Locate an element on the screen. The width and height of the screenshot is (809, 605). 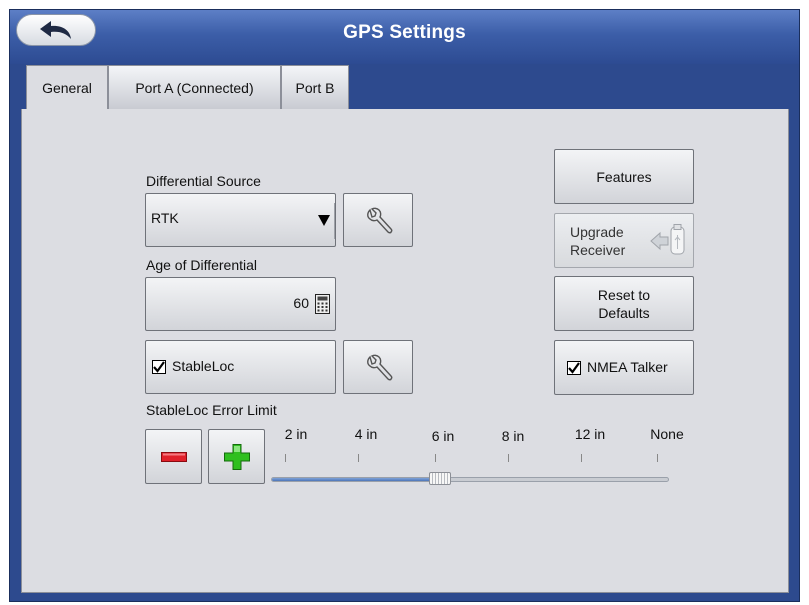
tab-general-label: General is located at coordinates (67, 88).